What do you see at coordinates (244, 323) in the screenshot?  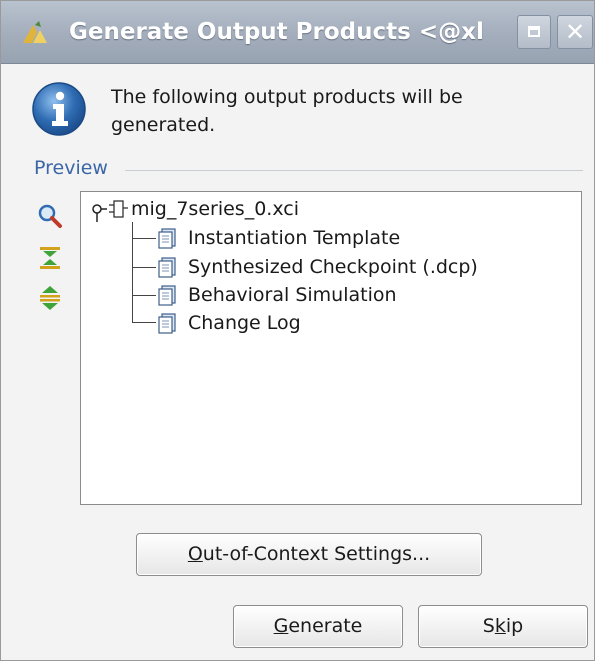 I see `tree-item-label: Change Log` at bounding box center [244, 323].